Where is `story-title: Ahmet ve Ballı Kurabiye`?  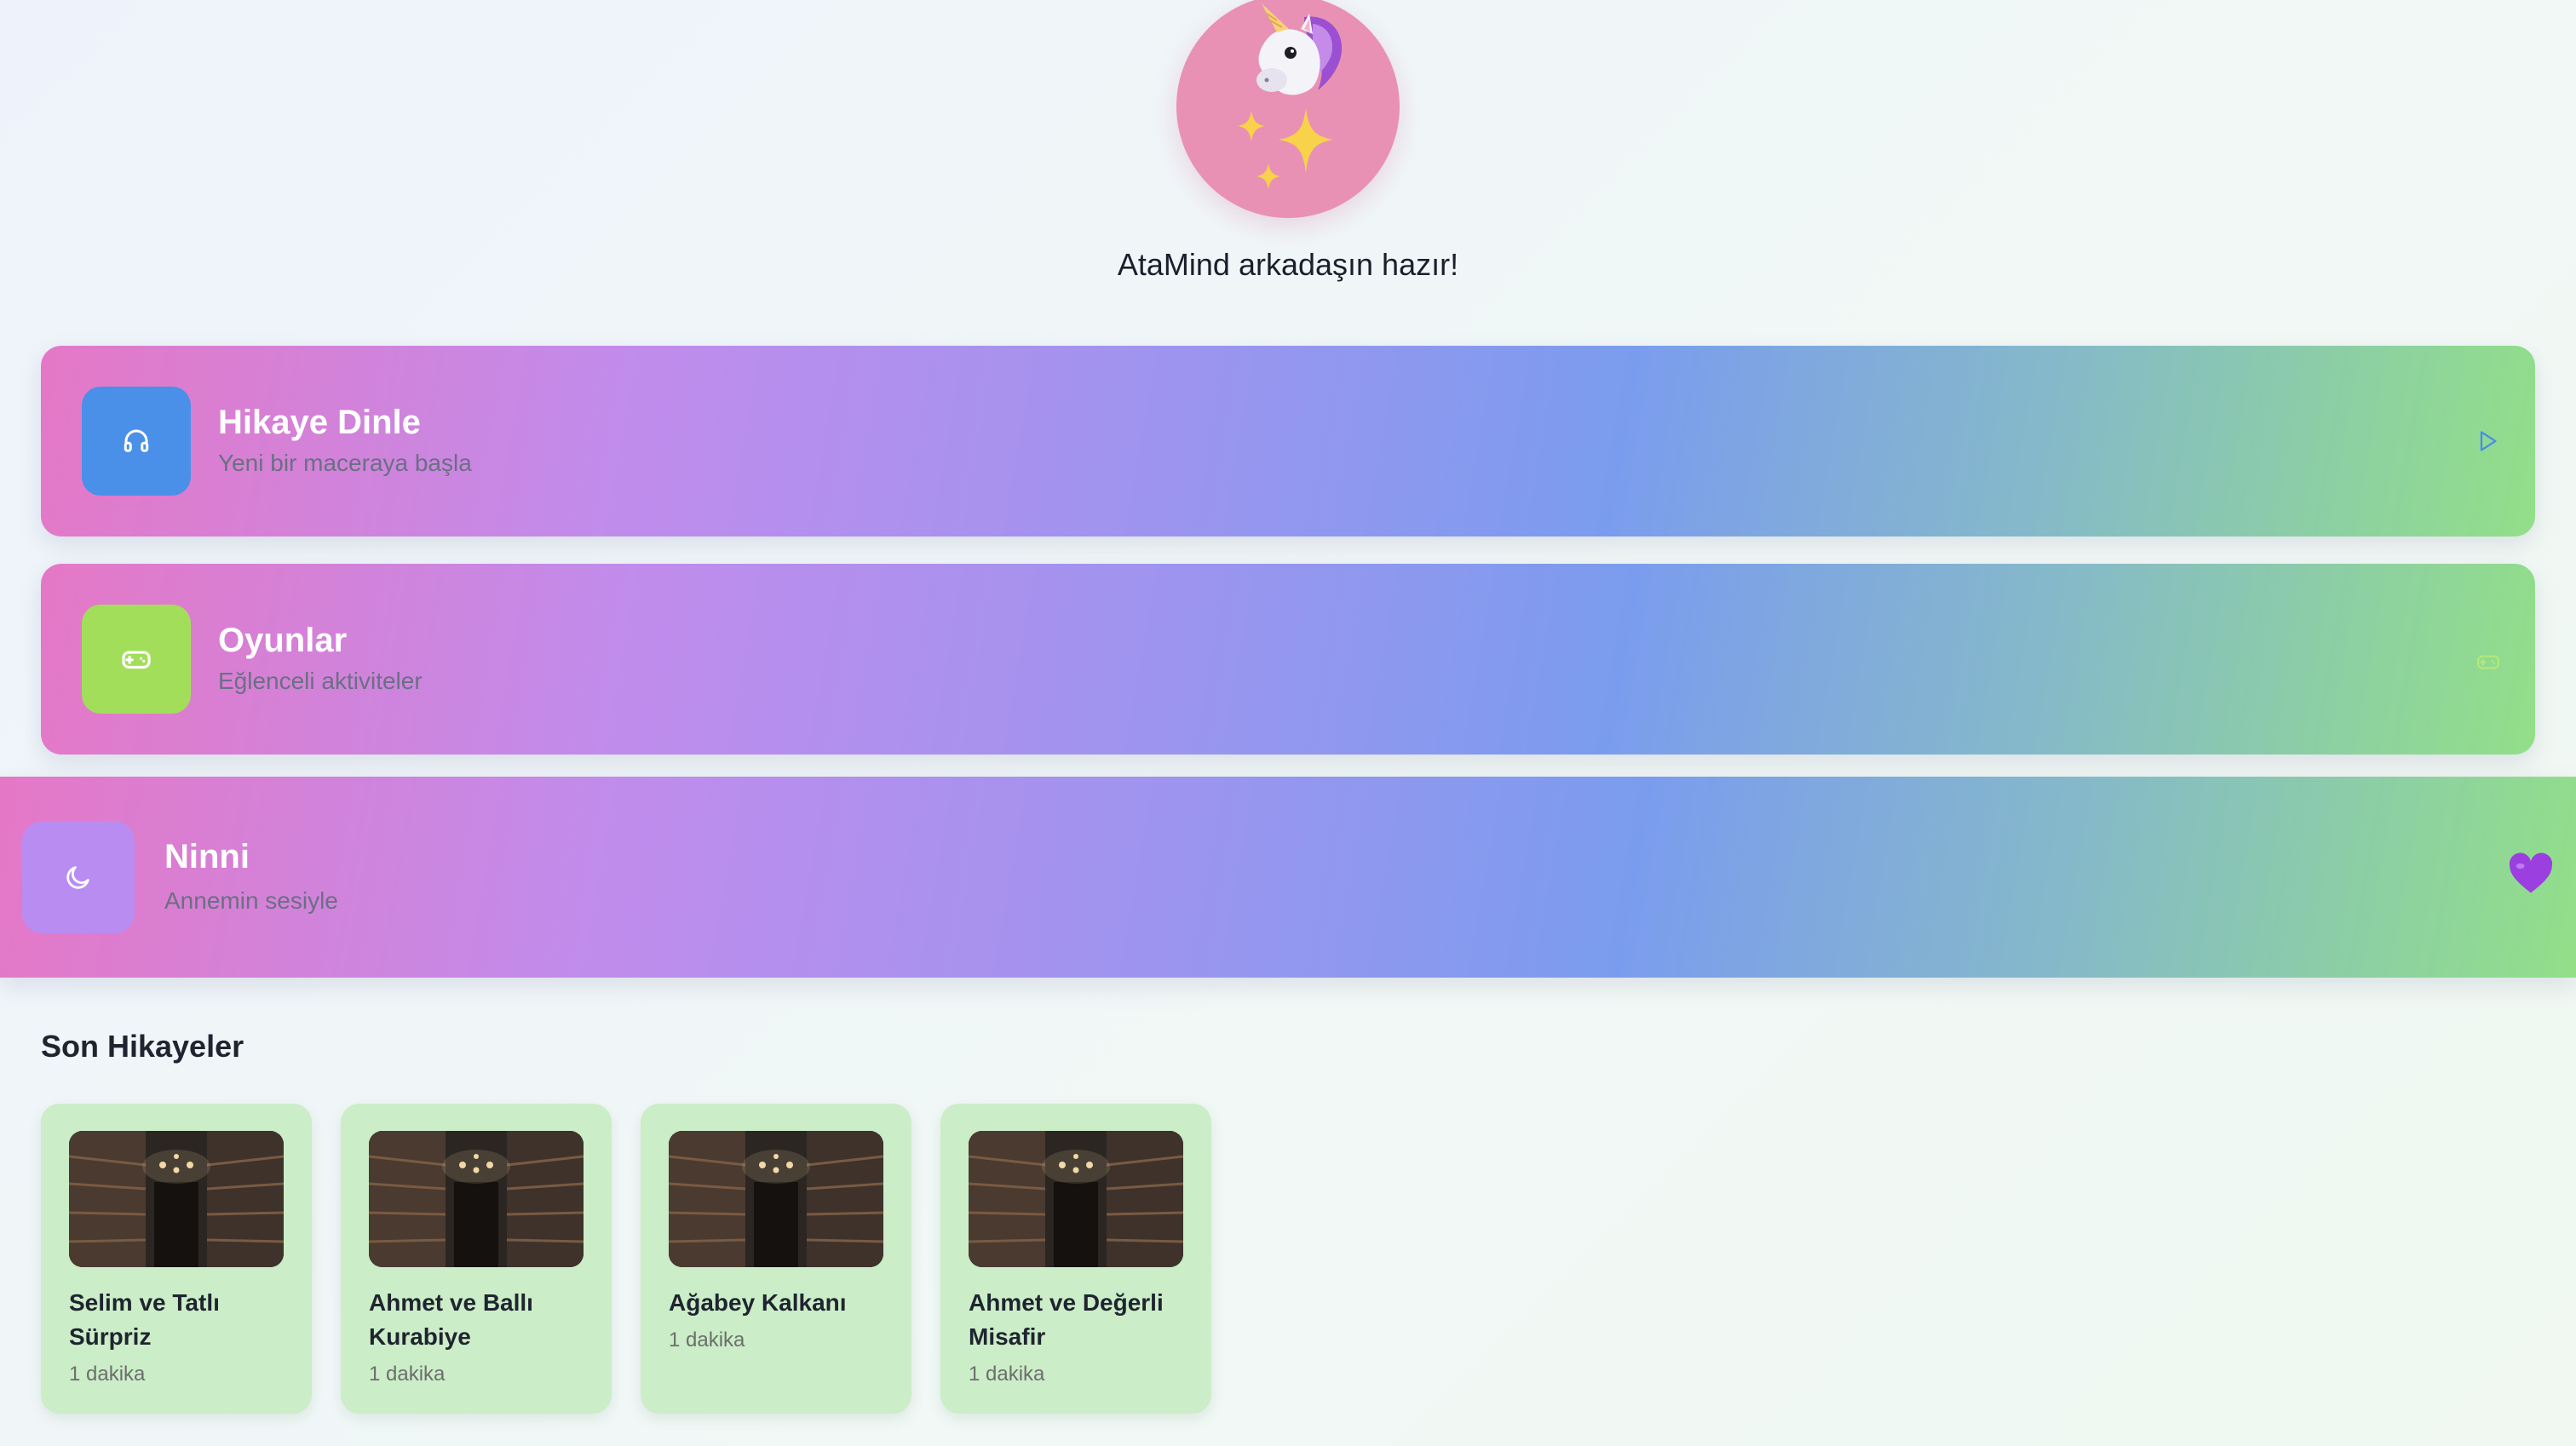
story-title: Ahmet ve Ballı Kurabiye is located at coordinates (451, 1319).